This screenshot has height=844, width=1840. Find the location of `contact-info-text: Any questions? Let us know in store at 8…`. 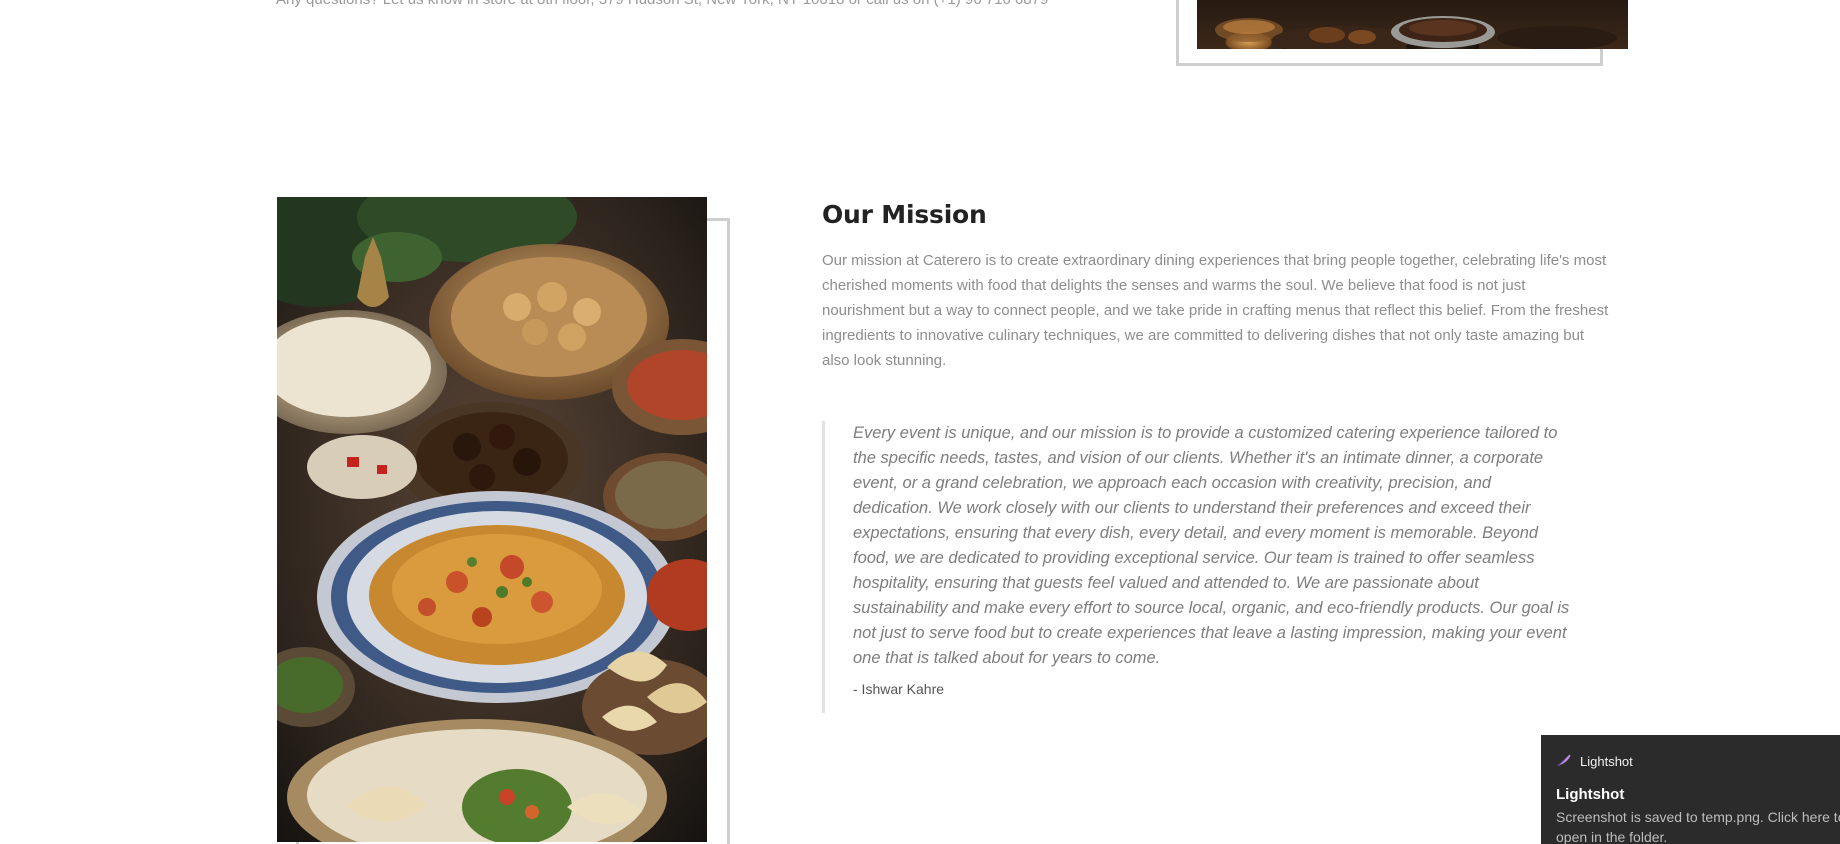

contact-info-text: Any questions? Let us know in store at 8… is located at coordinates (662, 4).